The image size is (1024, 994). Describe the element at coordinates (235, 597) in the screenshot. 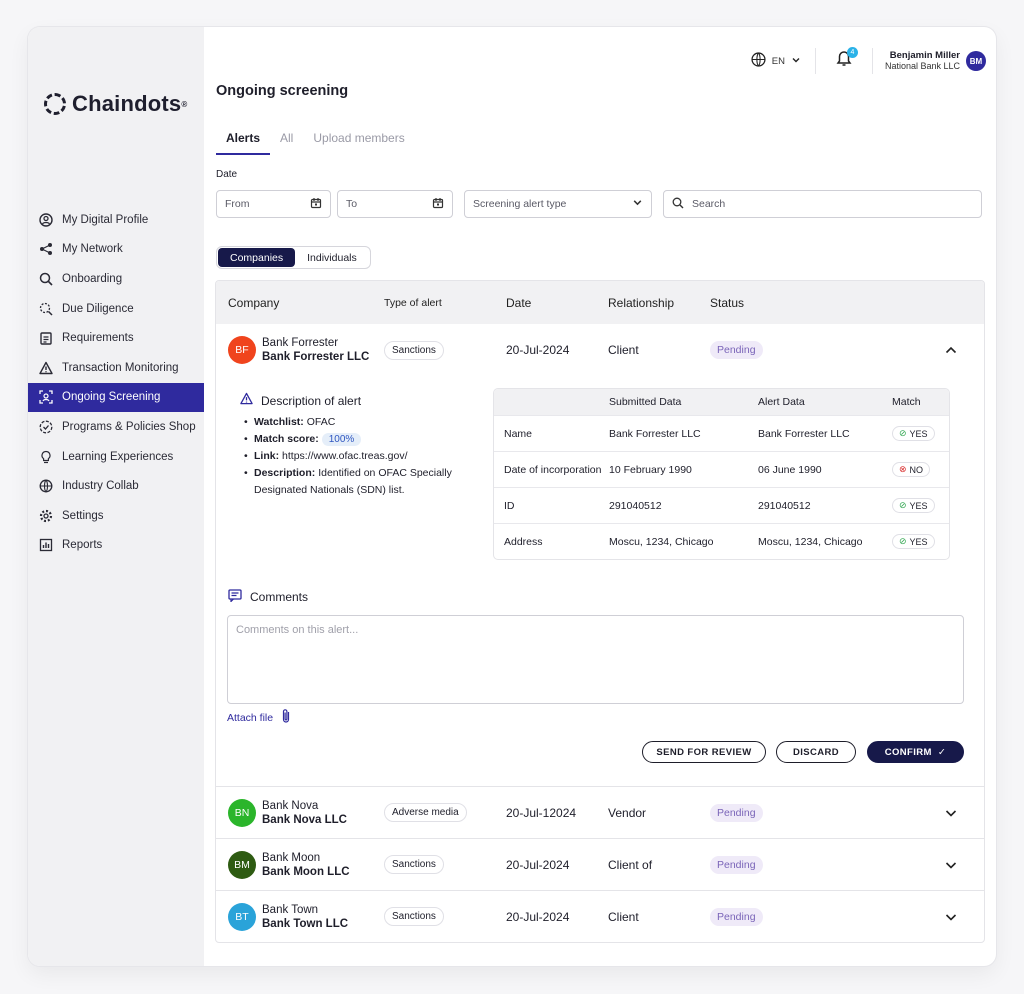

I see `comment-icon` at that location.